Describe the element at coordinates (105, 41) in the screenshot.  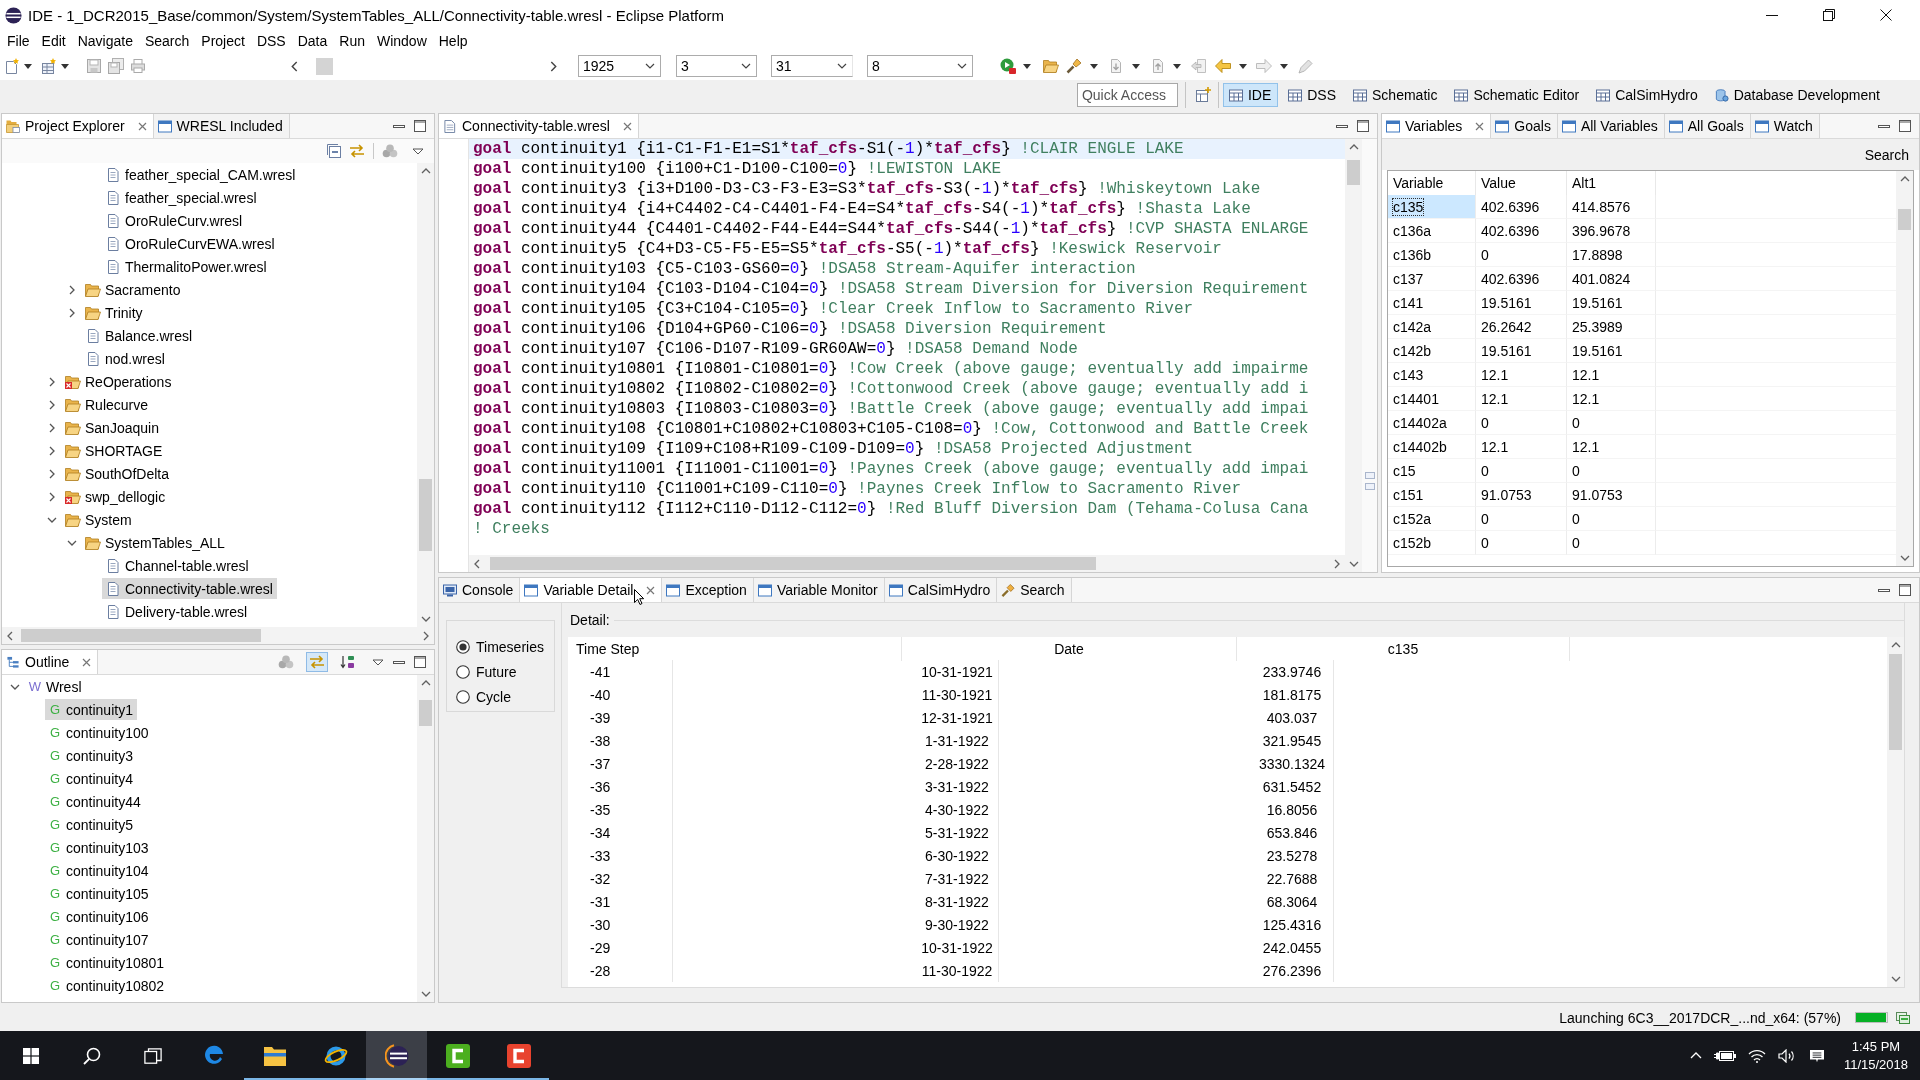
I see `menu-item: Navigate` at that location.